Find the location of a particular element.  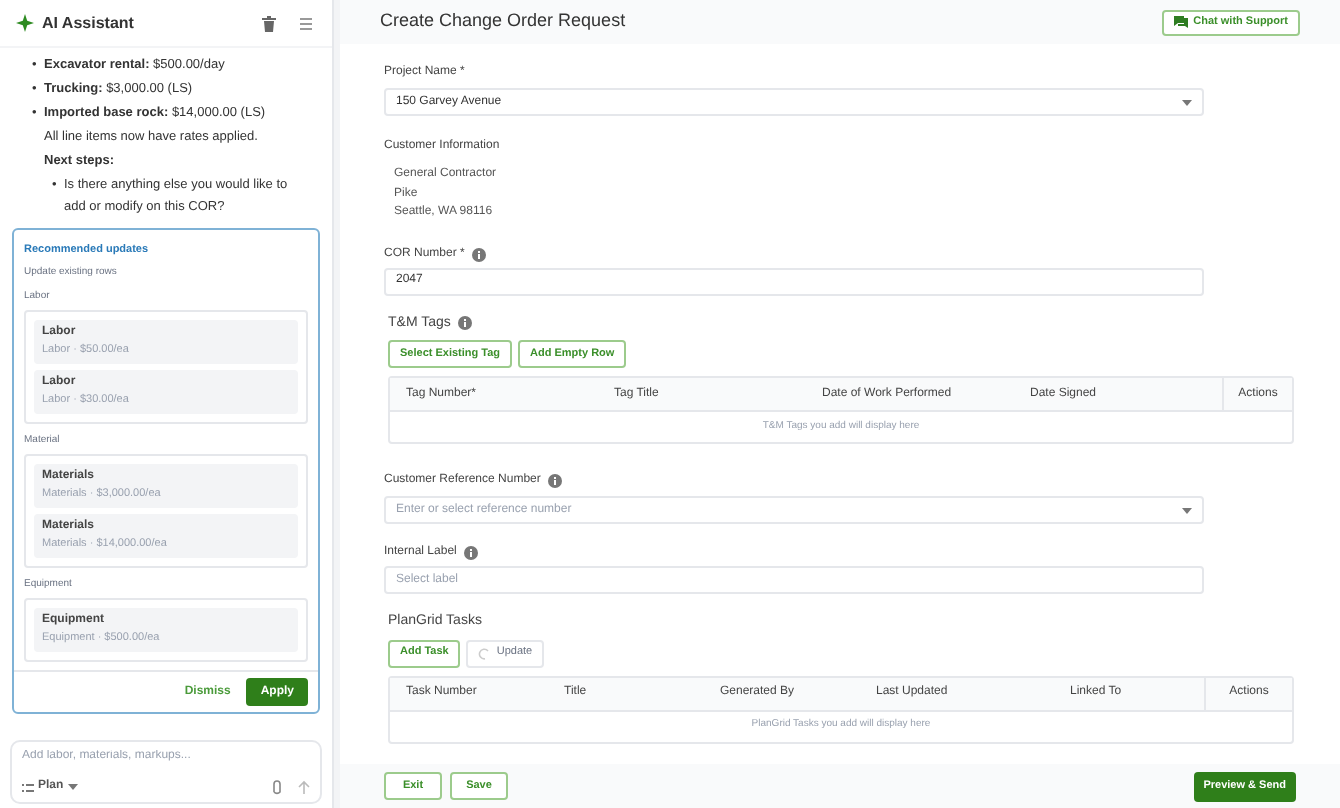

chat-icon is located at coordinates (1180, 22).